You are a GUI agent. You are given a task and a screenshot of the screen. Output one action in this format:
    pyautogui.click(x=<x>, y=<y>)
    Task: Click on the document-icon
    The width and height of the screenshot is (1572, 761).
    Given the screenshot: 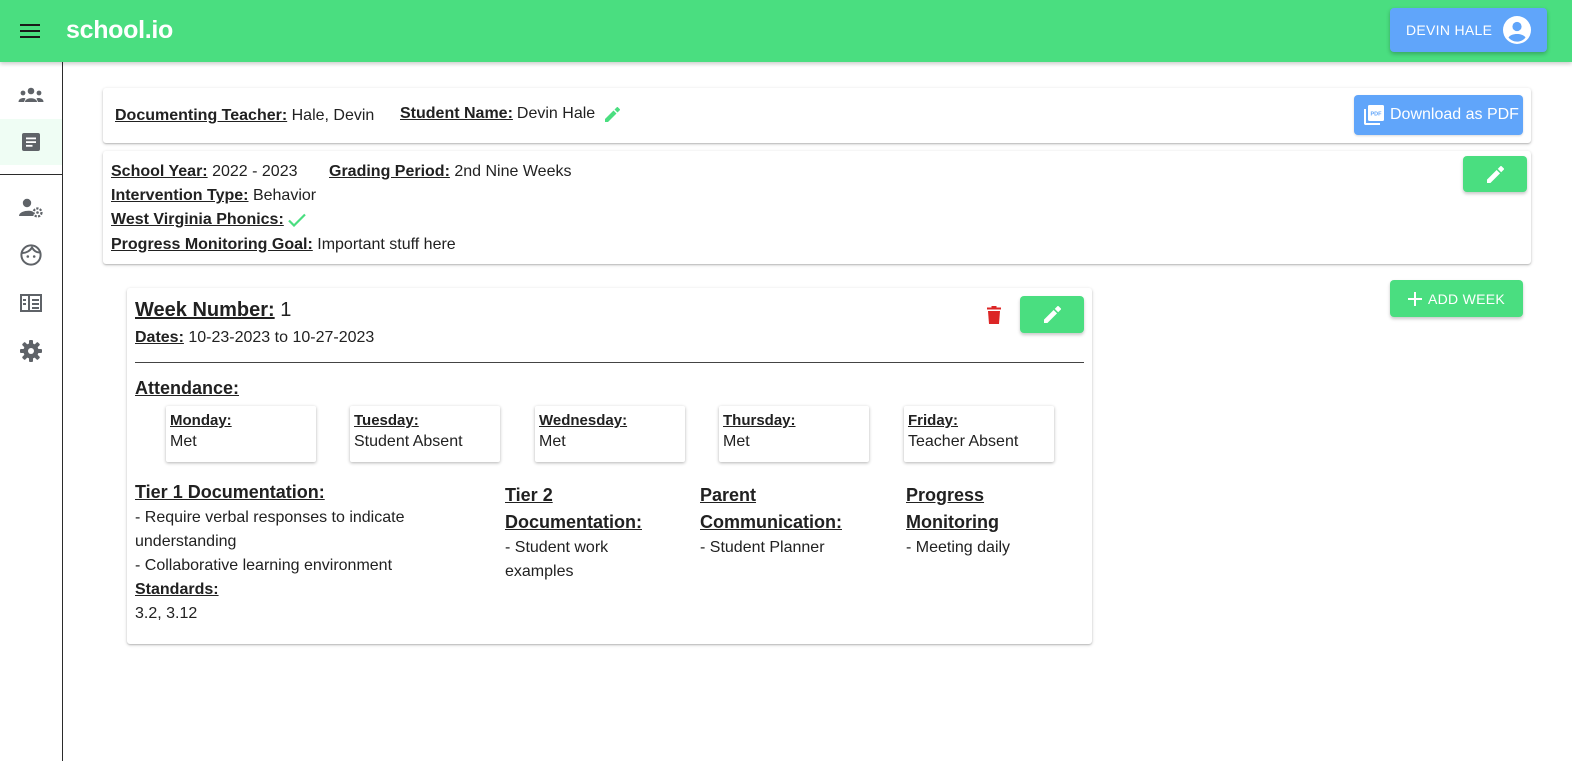 What is the action you would take?
    pyautogui.click(x=31, y=142)
    